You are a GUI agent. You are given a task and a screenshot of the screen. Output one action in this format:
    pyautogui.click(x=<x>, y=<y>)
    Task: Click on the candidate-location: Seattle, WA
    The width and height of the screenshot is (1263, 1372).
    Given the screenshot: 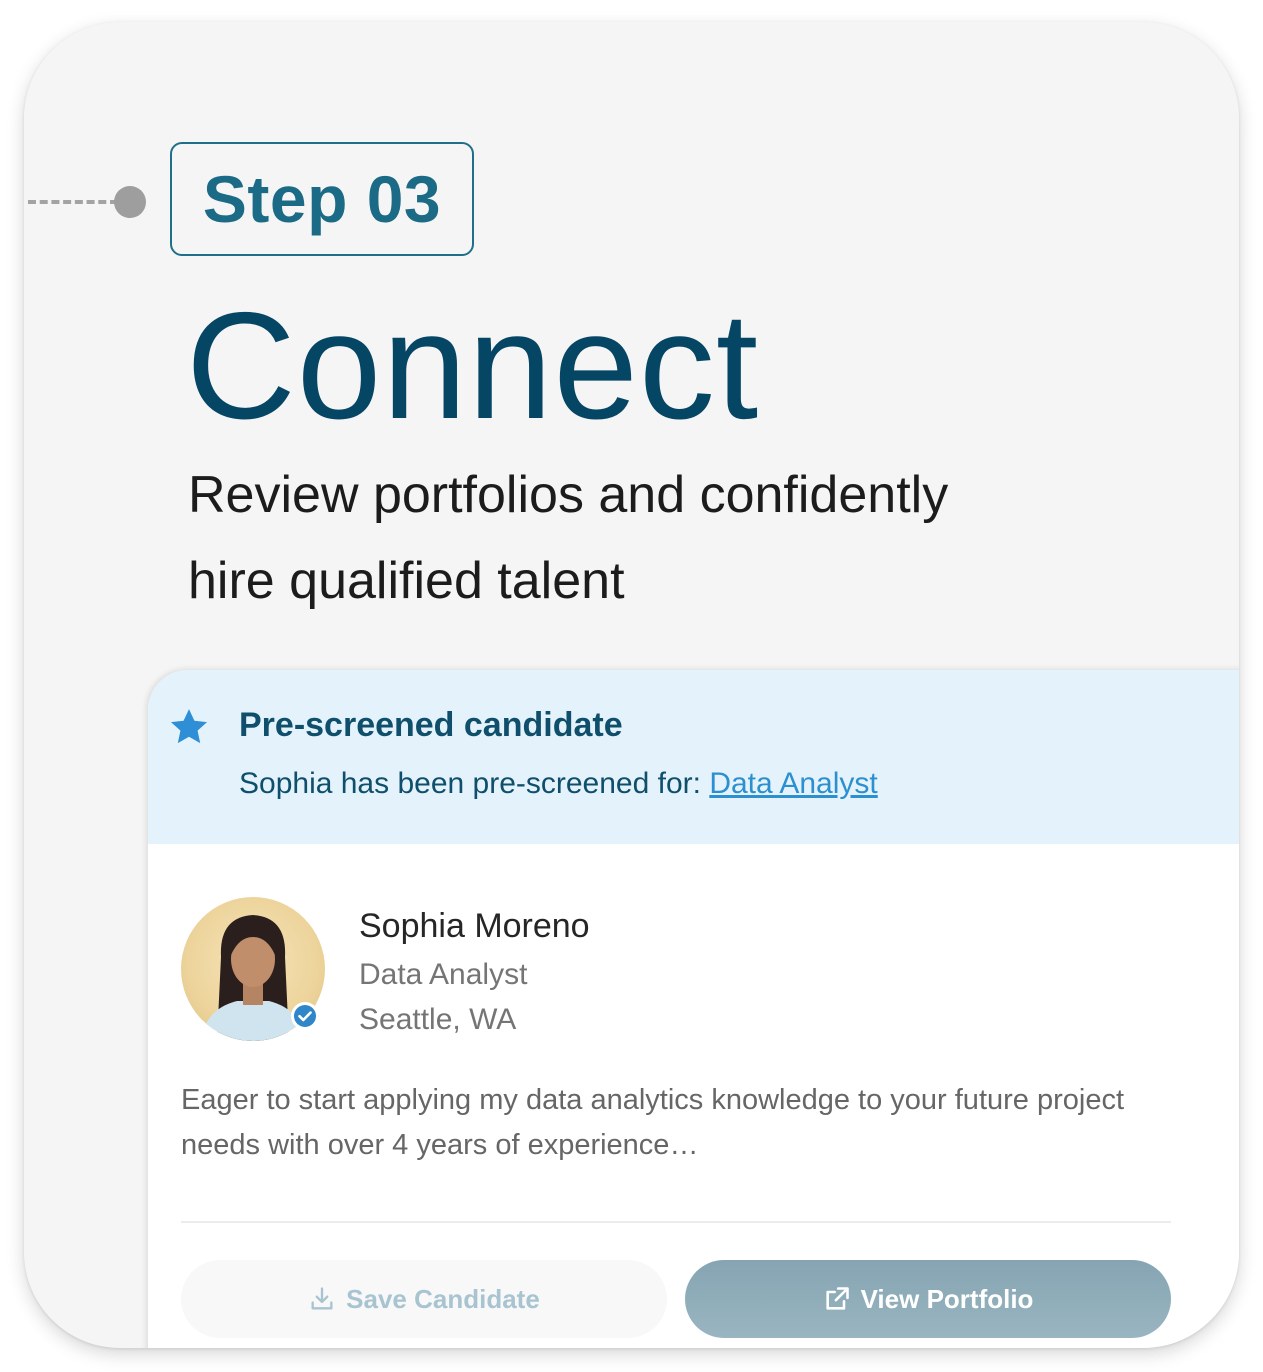 What is the action you would take?
    pyautogui.click(x=438, y=1019)
    